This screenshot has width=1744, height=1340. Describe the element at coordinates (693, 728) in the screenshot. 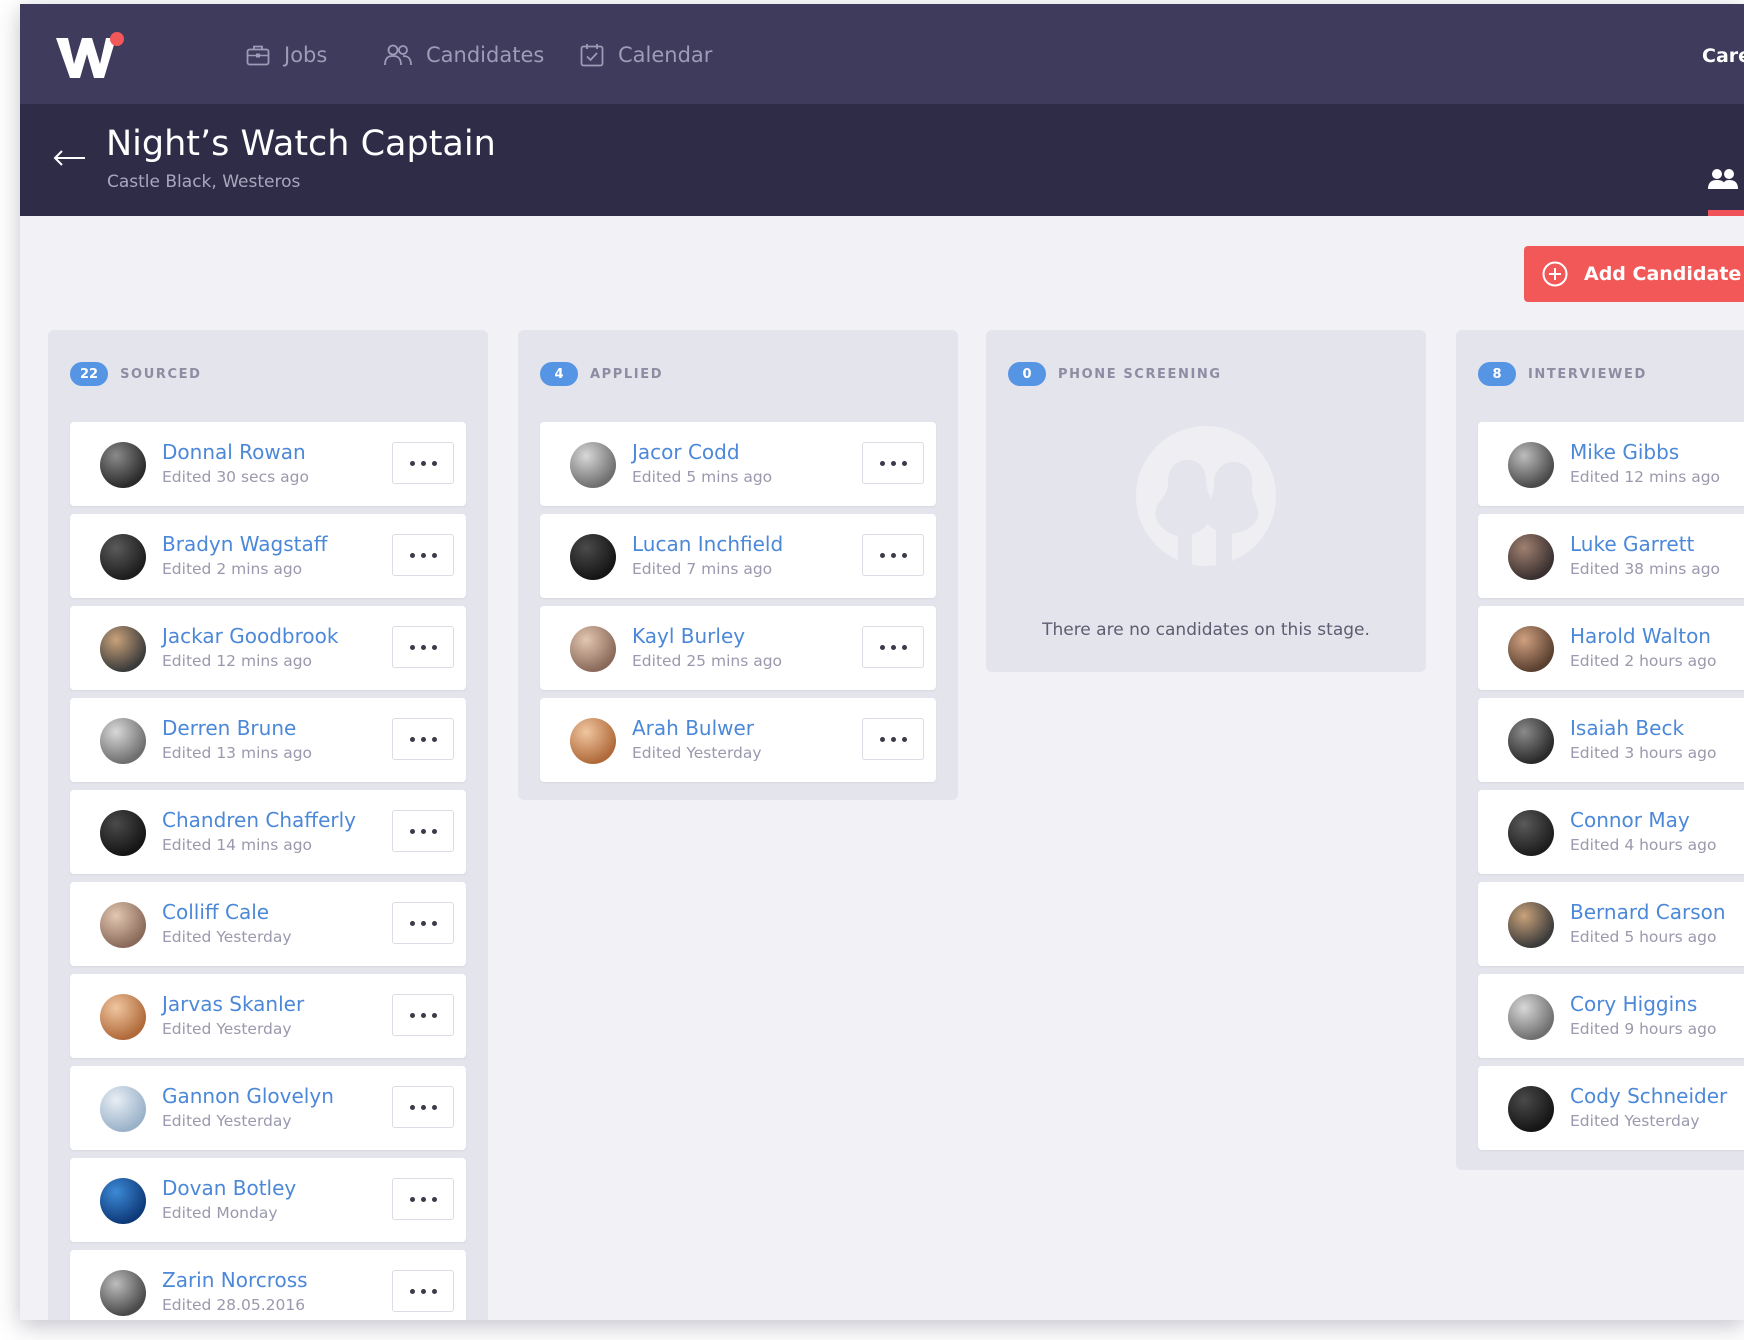

I see `candidate-name: Arah Bulwer` at that location.